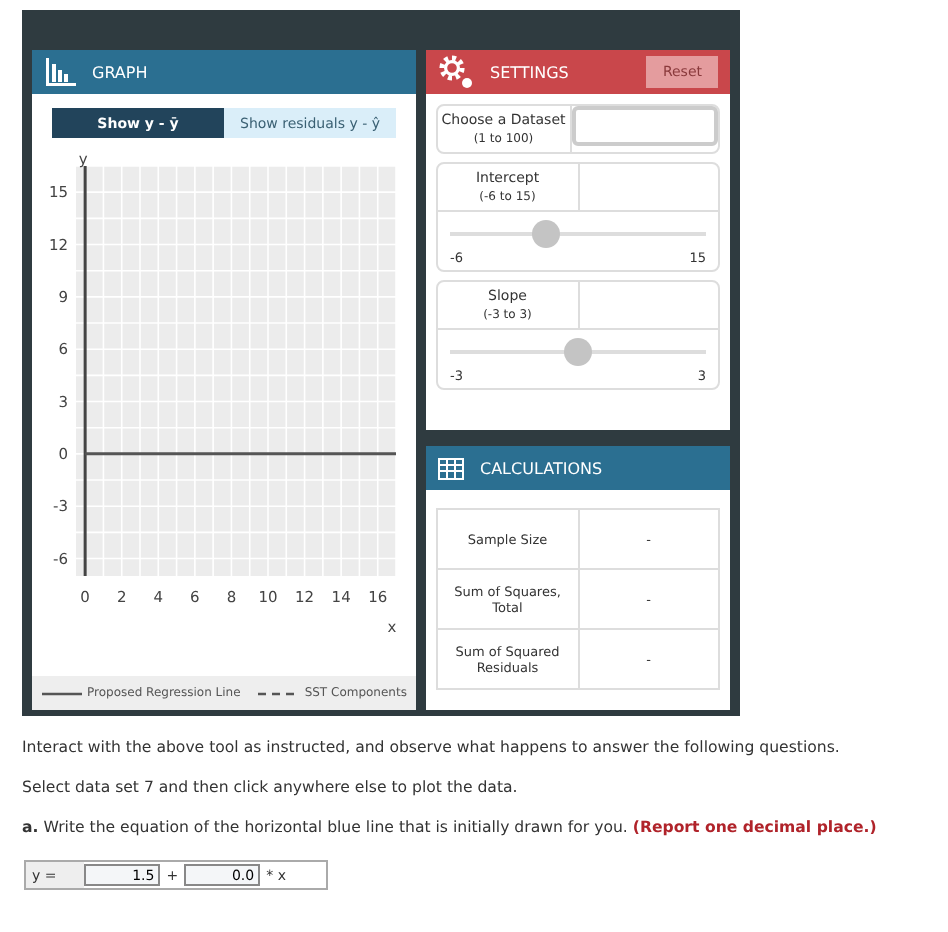 This screenshot has height=932, width=948. What do you see at coordinates (278, 693) in the screenshot?
I see `dashed-line-icon` at bounding box center [278, 693].